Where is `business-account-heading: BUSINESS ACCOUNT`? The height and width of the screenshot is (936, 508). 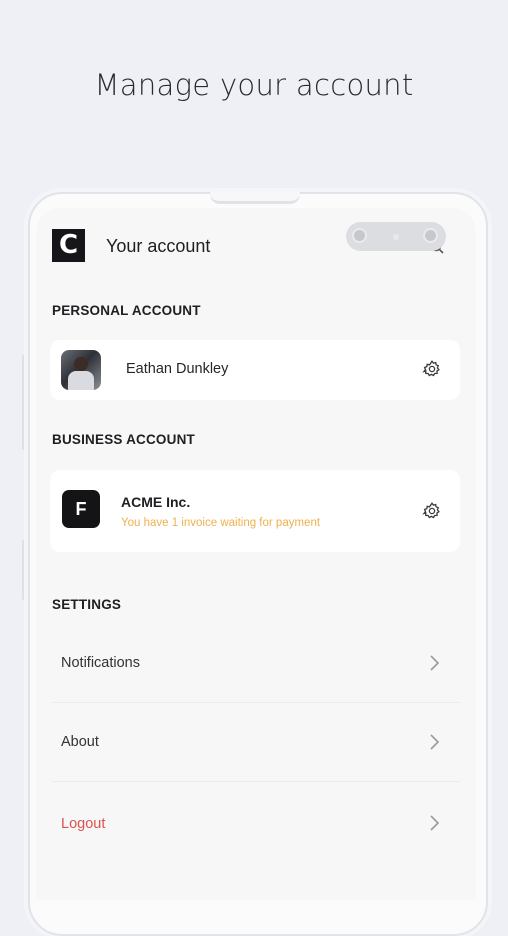 business-account-heading: BUSINESS ACCOUNT is located at coordinates (123, 439).